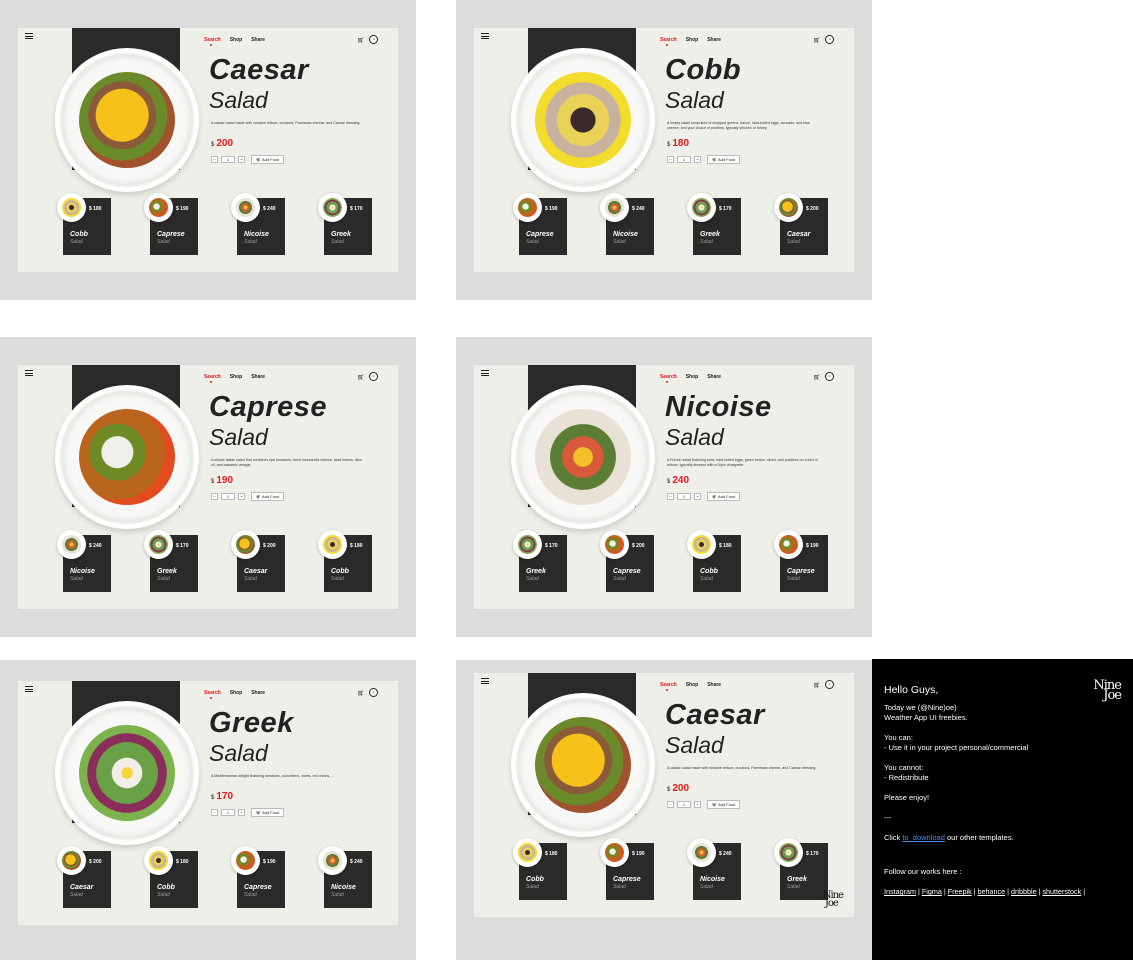  Describe the element at coordinates (906, 772) in the screenshot. I see `cannot-section: You cannot: - Redistribute` at that location.